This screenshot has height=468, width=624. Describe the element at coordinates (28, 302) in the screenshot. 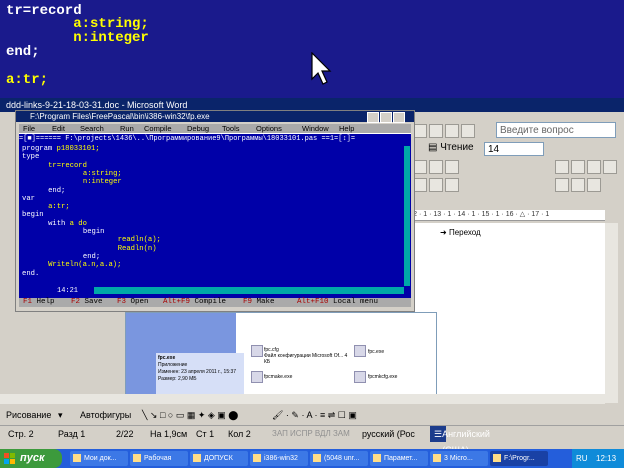

I see `hotkey-key: F1` at that location.